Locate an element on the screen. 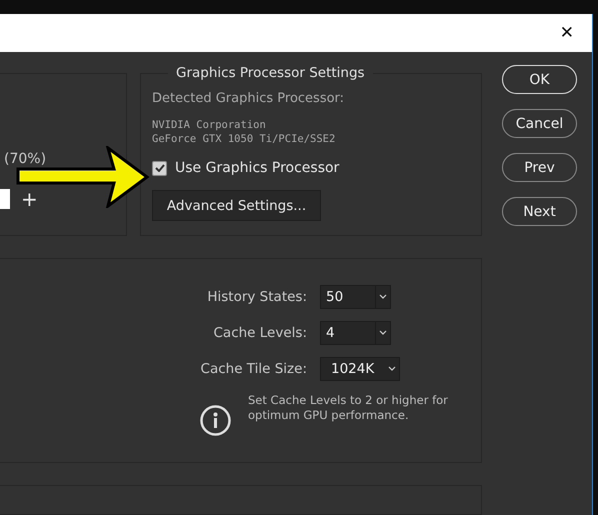 The image size is (598, 515). gpu-vendor: NVIDIA Corporation is located at coordinates (209, 125).